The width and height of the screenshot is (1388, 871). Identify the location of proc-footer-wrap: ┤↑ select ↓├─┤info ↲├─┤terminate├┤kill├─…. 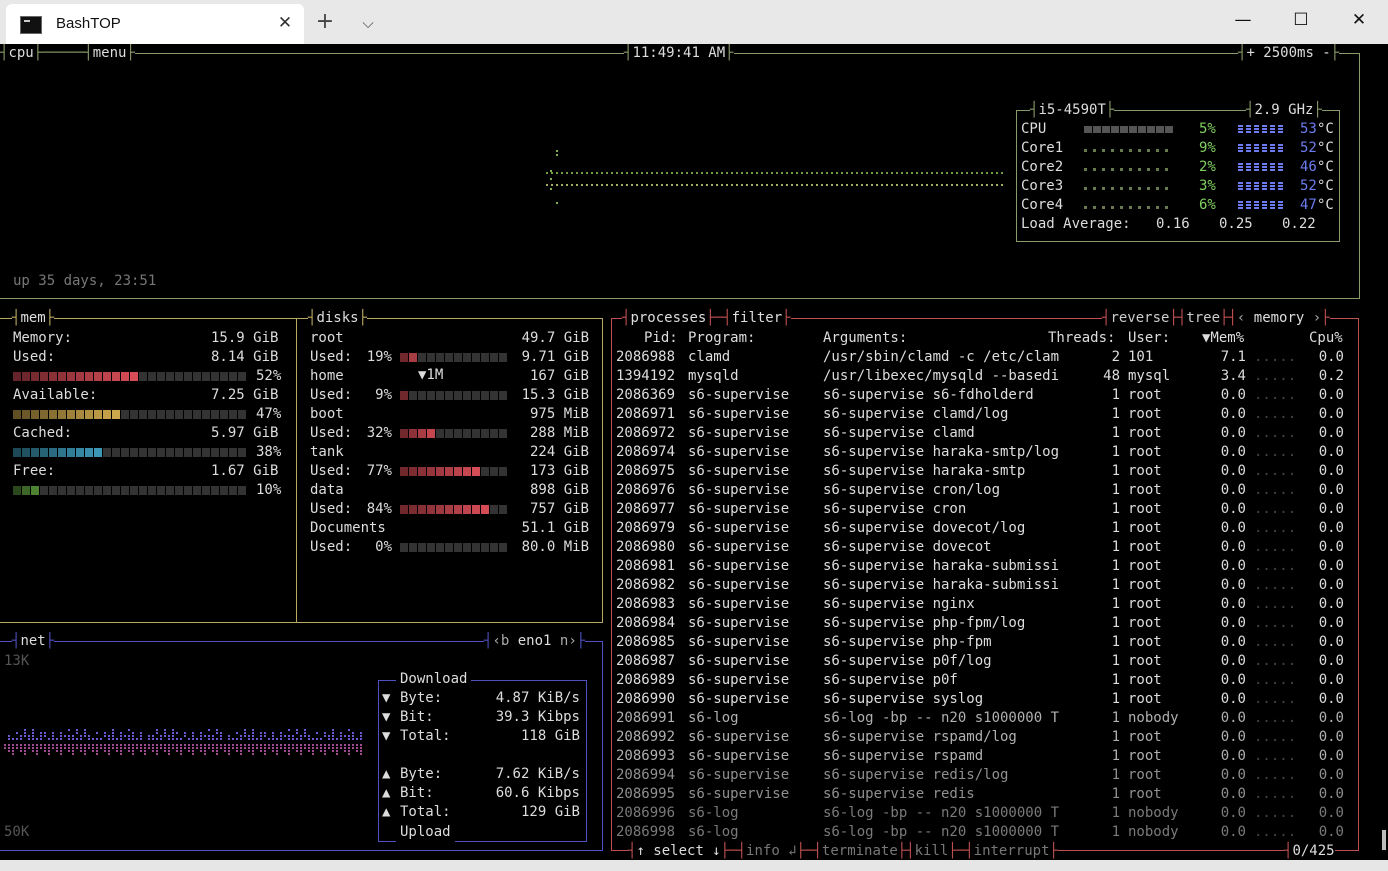
(843, 851).